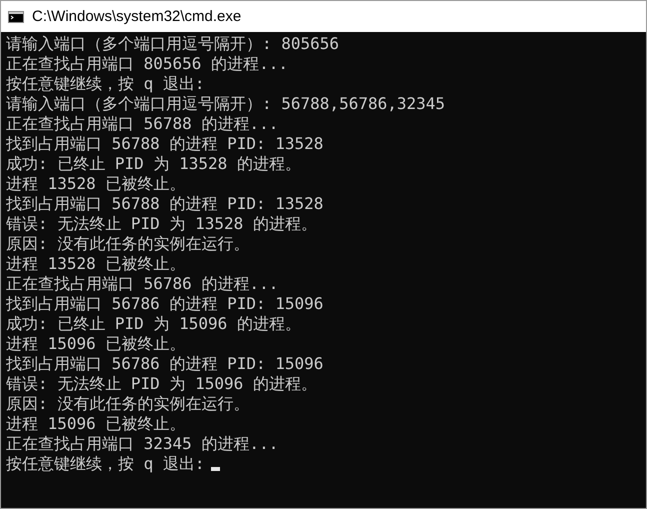 This screenshot has height=509, width=647. I want to click on console-line: 错误: 无法终止 PID 为 15096 的进程。, so click(161, 384).